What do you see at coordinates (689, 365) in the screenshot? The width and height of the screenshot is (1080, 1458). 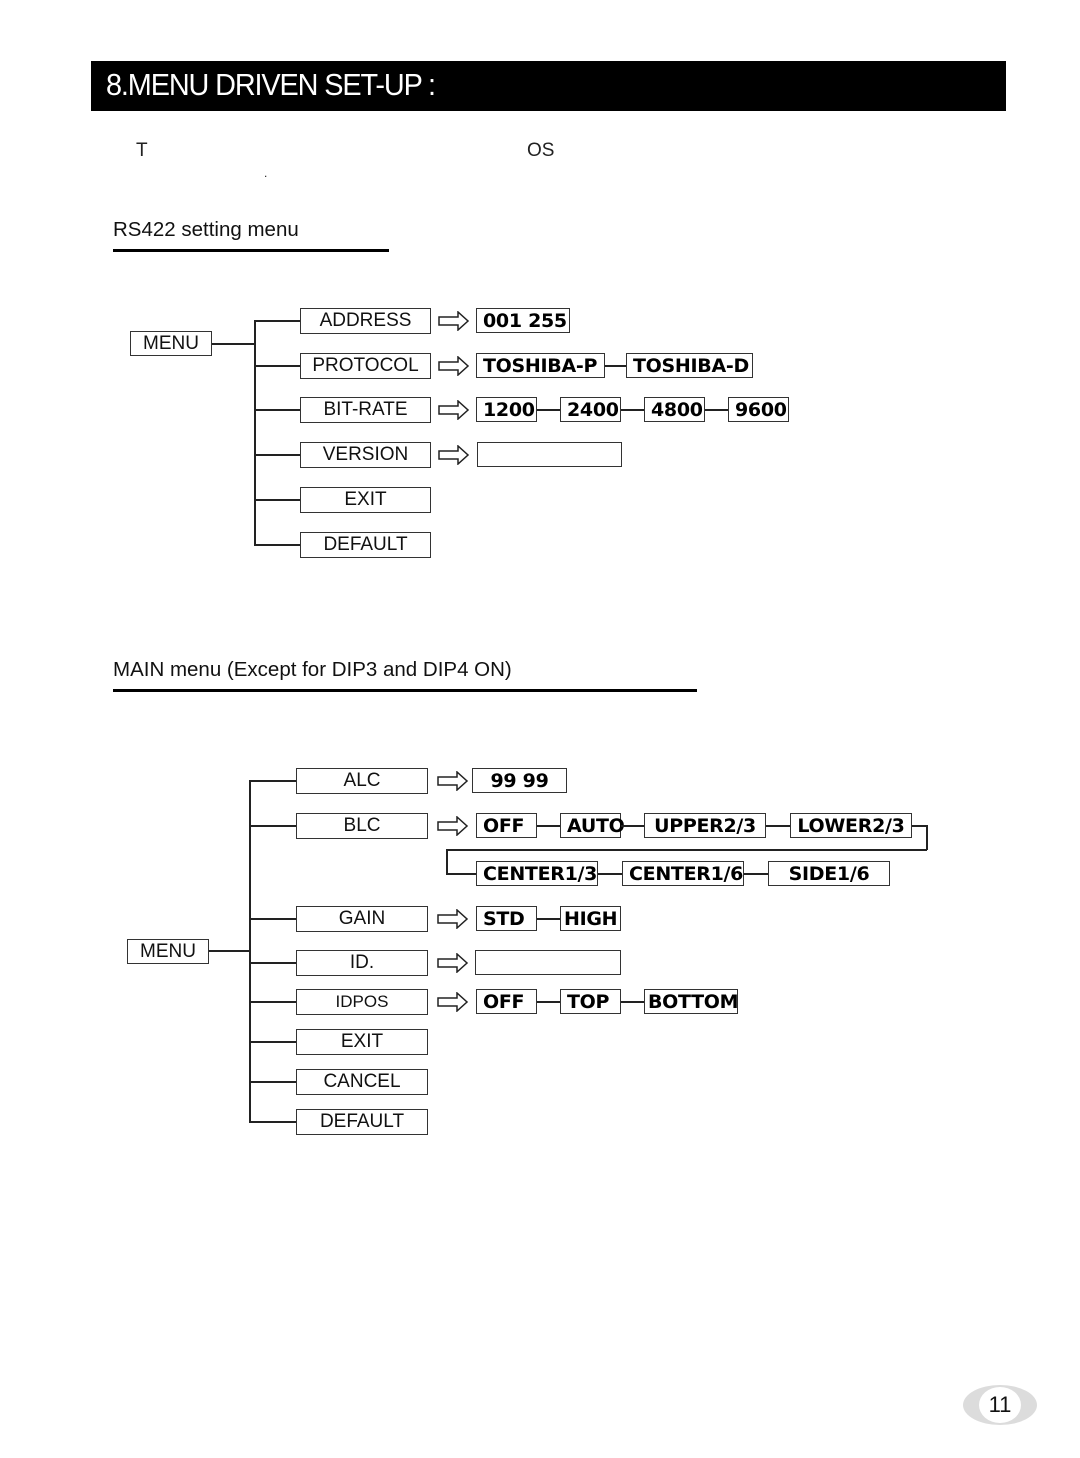 I see `protocol-option-toshiba-d: TOSHIBA-D` at bounding box center [689, 365].